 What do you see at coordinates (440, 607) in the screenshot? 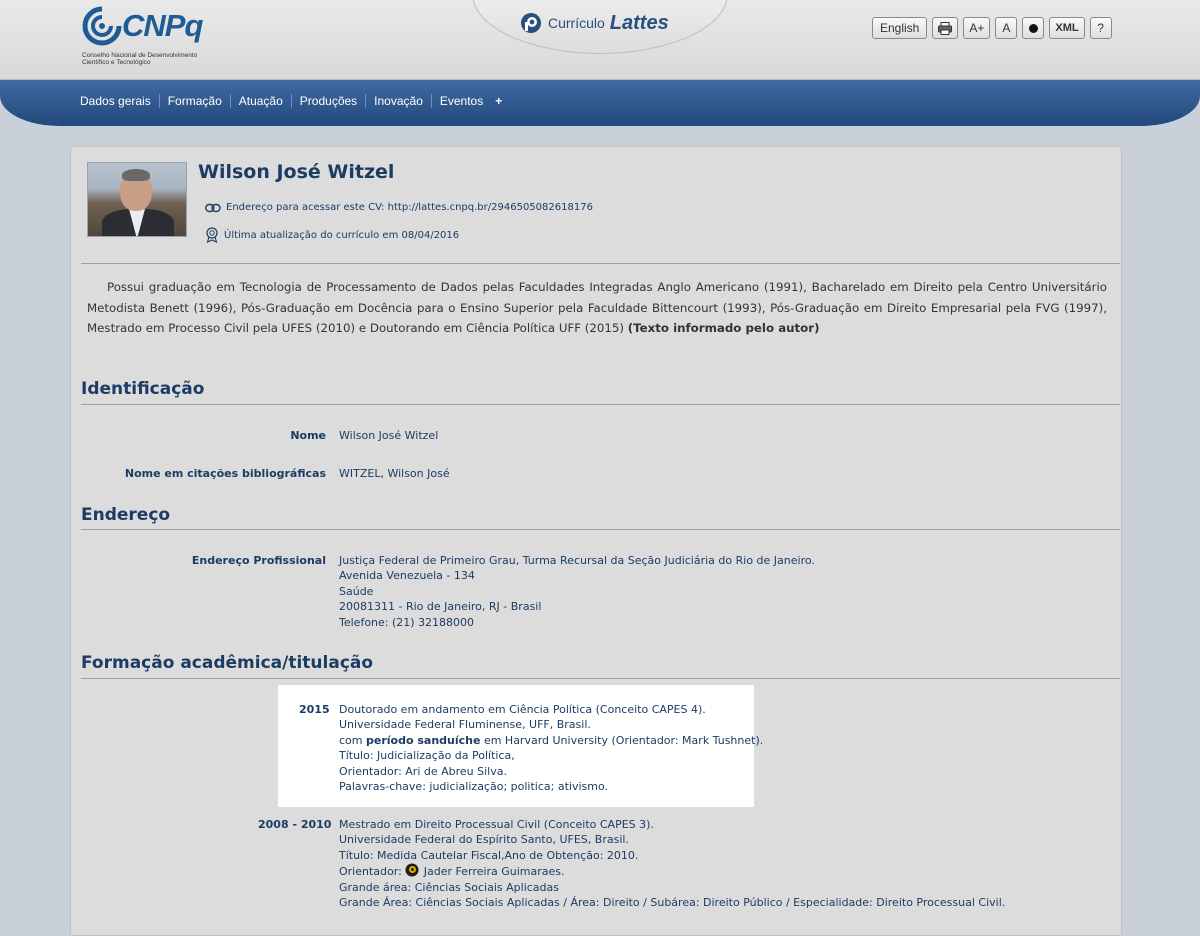
I see `endereco-line: 20081311 - Rio de Janeiro, RJ - Brasil` at bounding box center [440, 607].